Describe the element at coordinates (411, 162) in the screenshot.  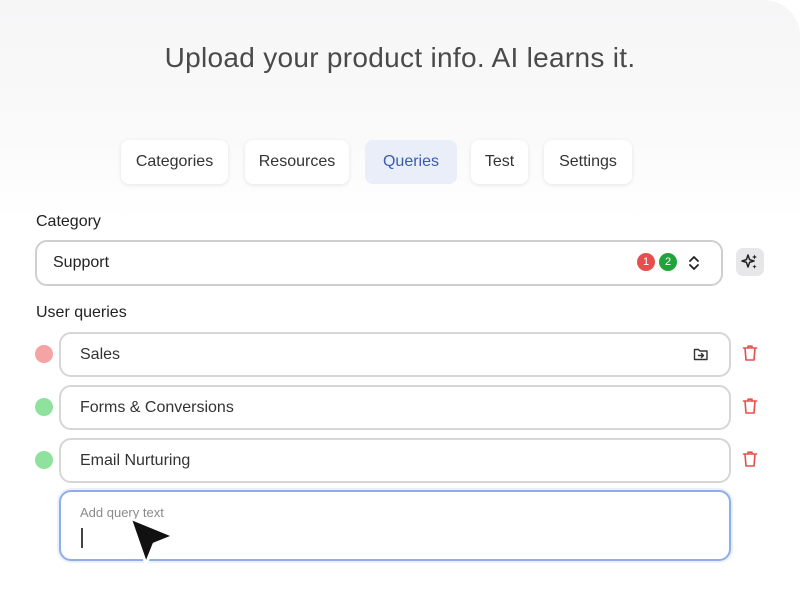
I see `tab-queries: Queries` at that location.